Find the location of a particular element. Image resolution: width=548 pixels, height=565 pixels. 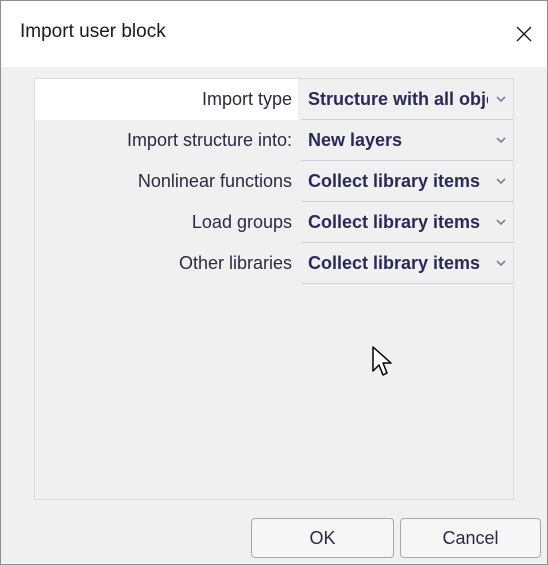

property-label: Load groups is located at coordinates (241, 222).